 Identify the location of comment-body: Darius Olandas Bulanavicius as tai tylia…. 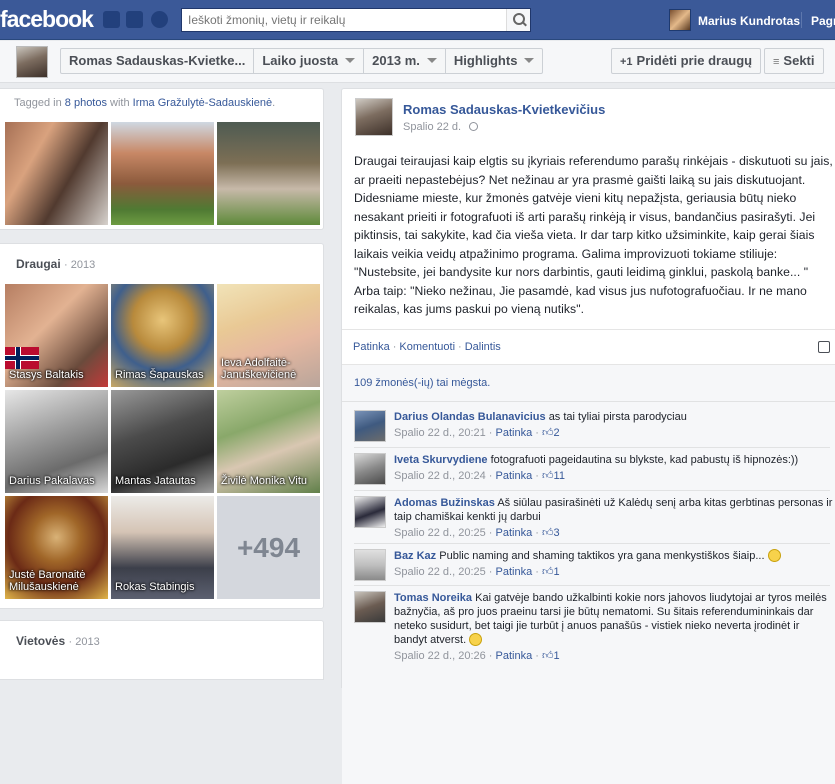
(614, 425).